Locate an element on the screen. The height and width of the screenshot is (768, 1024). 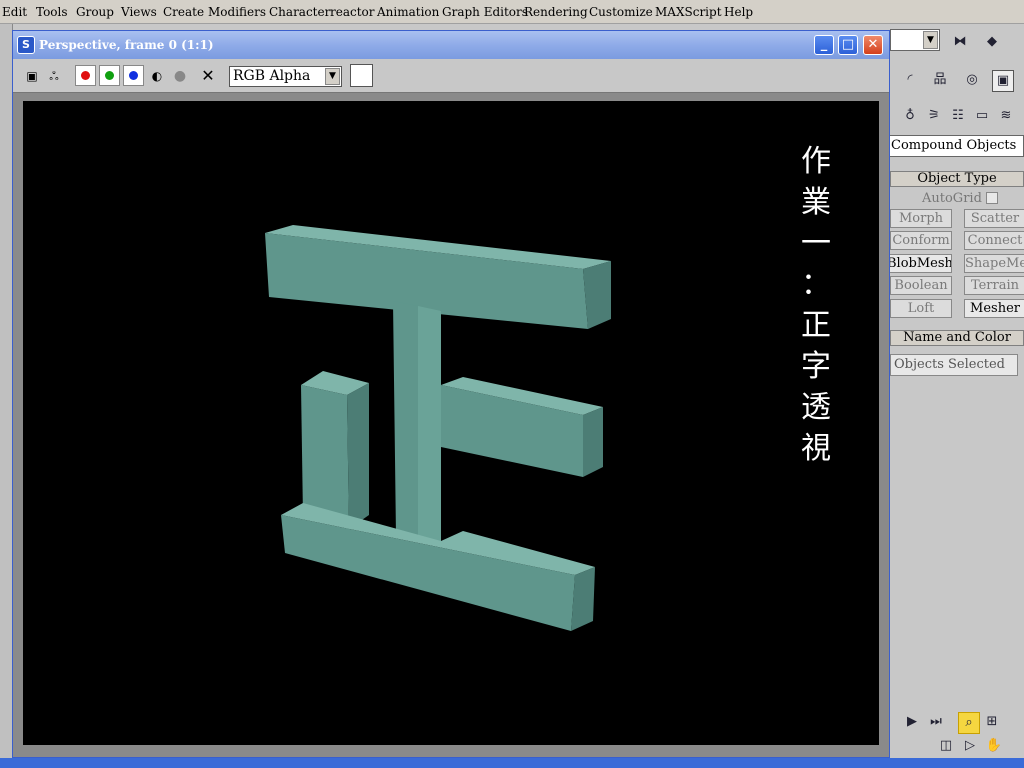
blue-channel-icon is located at coordinates (133, 75).